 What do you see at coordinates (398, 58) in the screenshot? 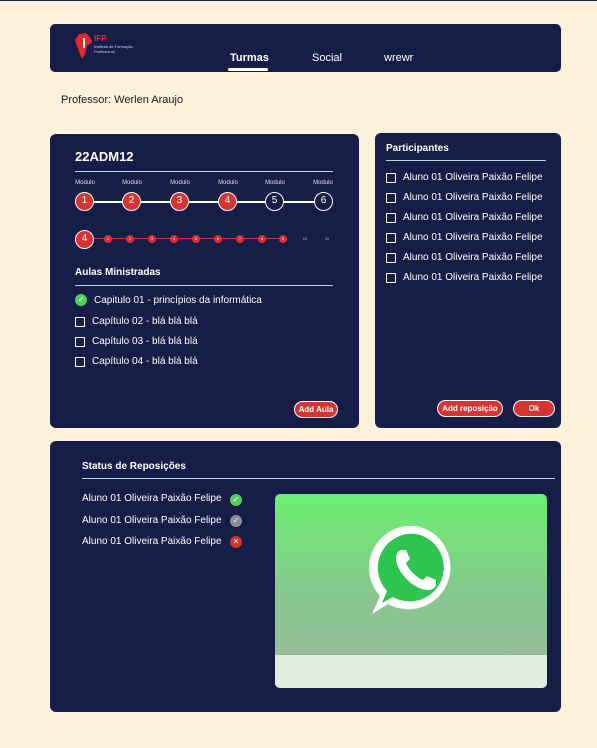
I see `nav-tab-wrewr: wrewr` at bounding box center [398, 58].